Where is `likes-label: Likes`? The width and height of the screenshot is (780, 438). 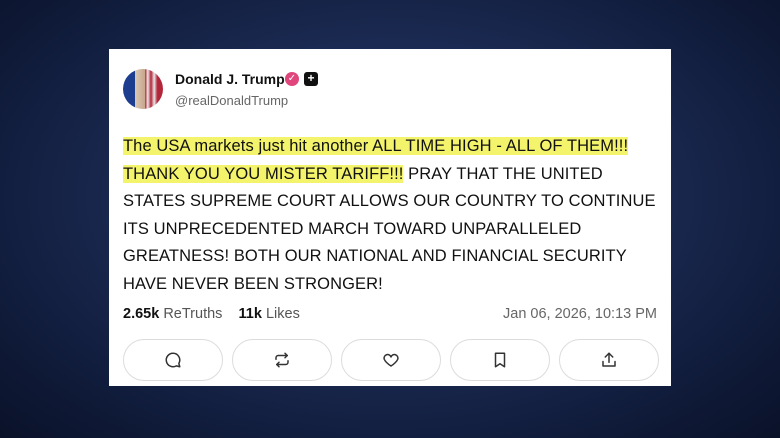
likes-label: Likes is located at coordinates (283, 314).